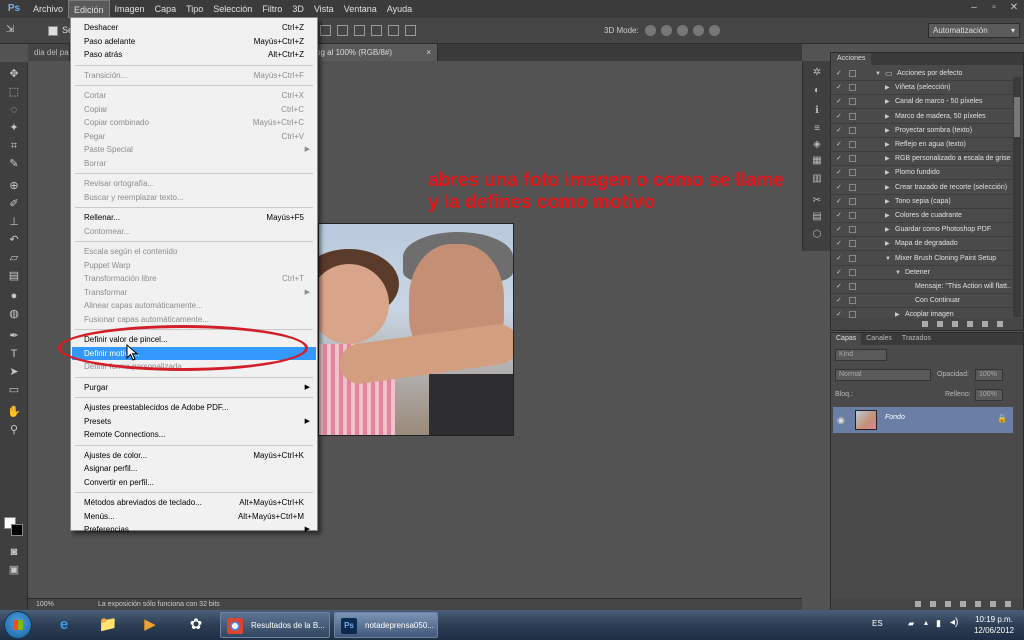 This screenshot has width=1024, height=640. I want to click on pen-tool-icon: ✒, so click(14, 336).